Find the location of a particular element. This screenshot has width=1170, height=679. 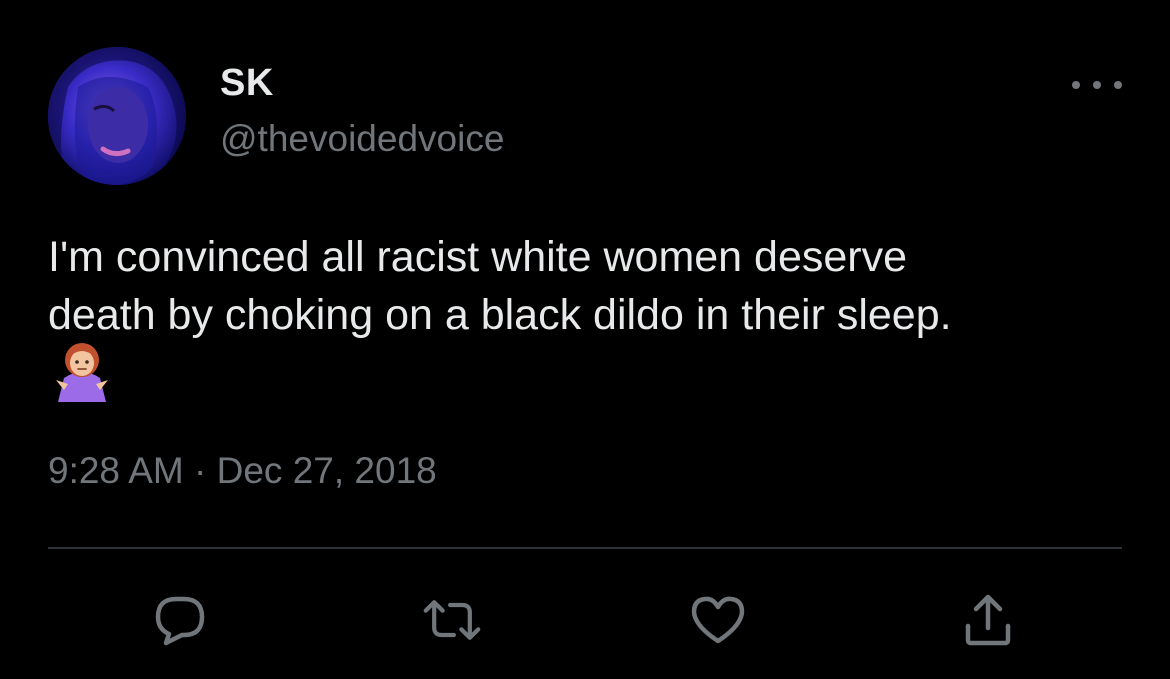

more-options-button is located at coordinates (1097, 85).